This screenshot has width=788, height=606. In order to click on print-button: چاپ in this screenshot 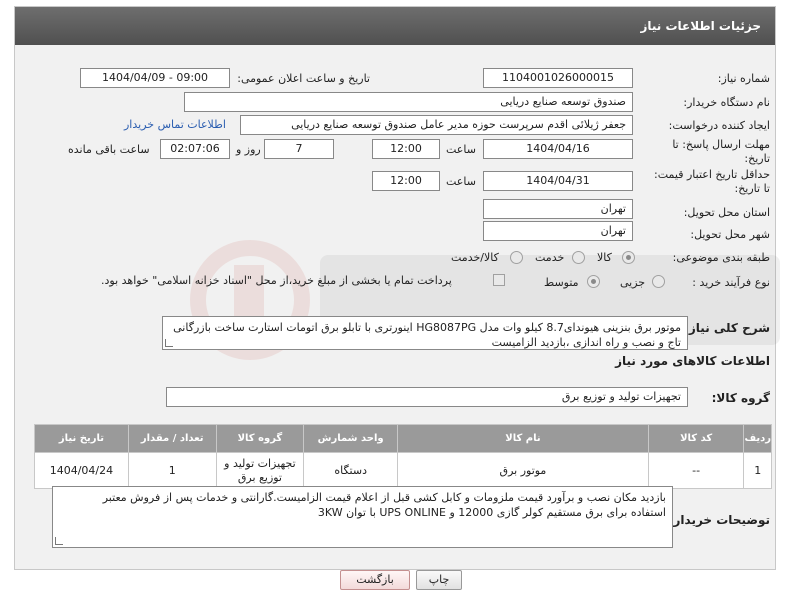, I will do `click(439, 580)`.